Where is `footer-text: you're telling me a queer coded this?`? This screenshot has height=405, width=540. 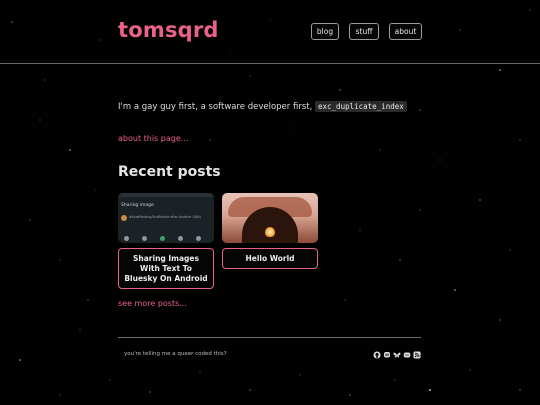 footer-text: you're telling me a queer coded this? is located at coordinates (175, 354).